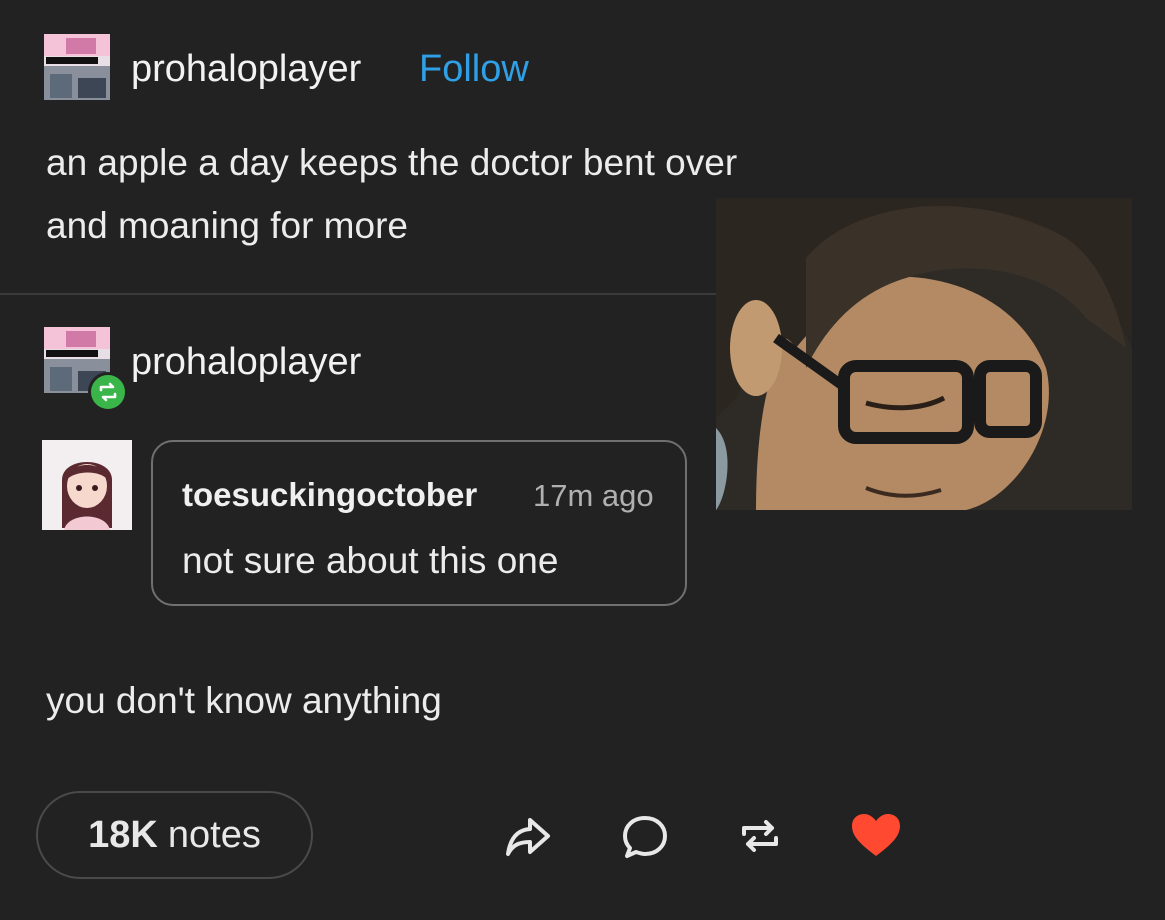 This screenshot has width=1165, height=920. What do you see at coordinates (87, 485) in the screenshot?
I see `commenter-avatar` at bounding box center [87, 485].